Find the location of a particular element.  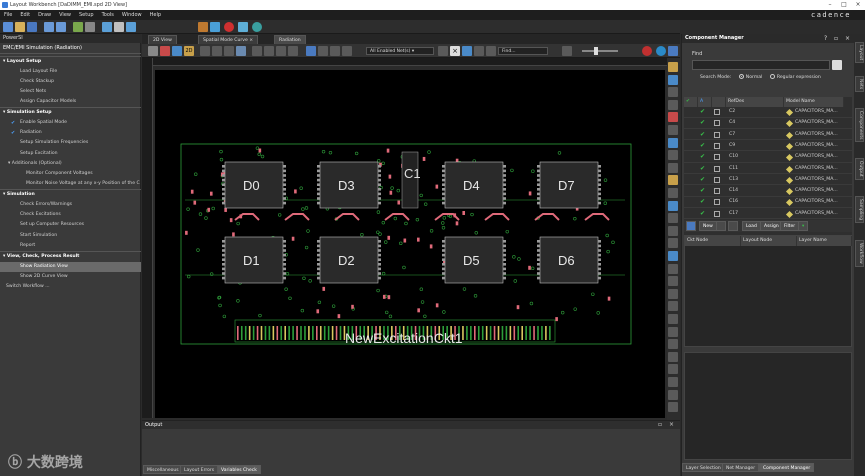

menu-setup: Setup is located at coordinates (86, 15).